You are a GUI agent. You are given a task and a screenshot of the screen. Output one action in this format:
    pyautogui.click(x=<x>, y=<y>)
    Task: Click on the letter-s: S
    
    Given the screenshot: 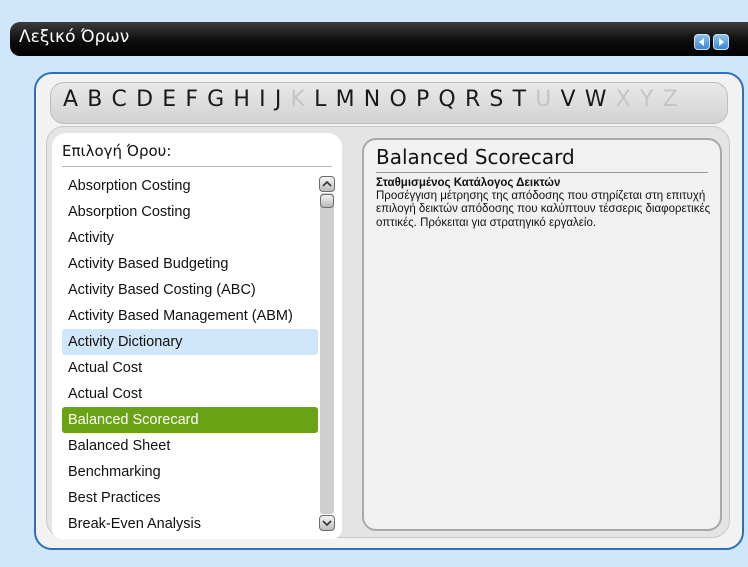 What is the action you would take?
    pyautogui.click(x=496, y=99)
    